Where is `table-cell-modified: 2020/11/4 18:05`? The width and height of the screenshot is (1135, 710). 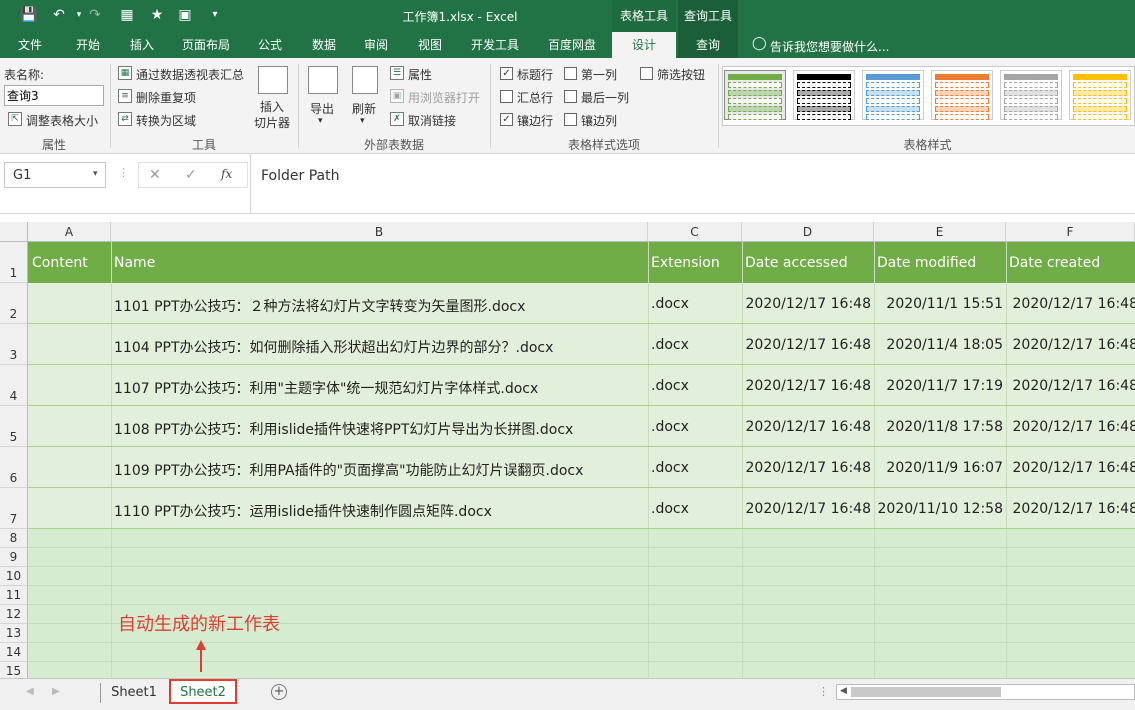 table-cell-modified: 2020/11/4 18:05 is located at coordinates (940, 345).